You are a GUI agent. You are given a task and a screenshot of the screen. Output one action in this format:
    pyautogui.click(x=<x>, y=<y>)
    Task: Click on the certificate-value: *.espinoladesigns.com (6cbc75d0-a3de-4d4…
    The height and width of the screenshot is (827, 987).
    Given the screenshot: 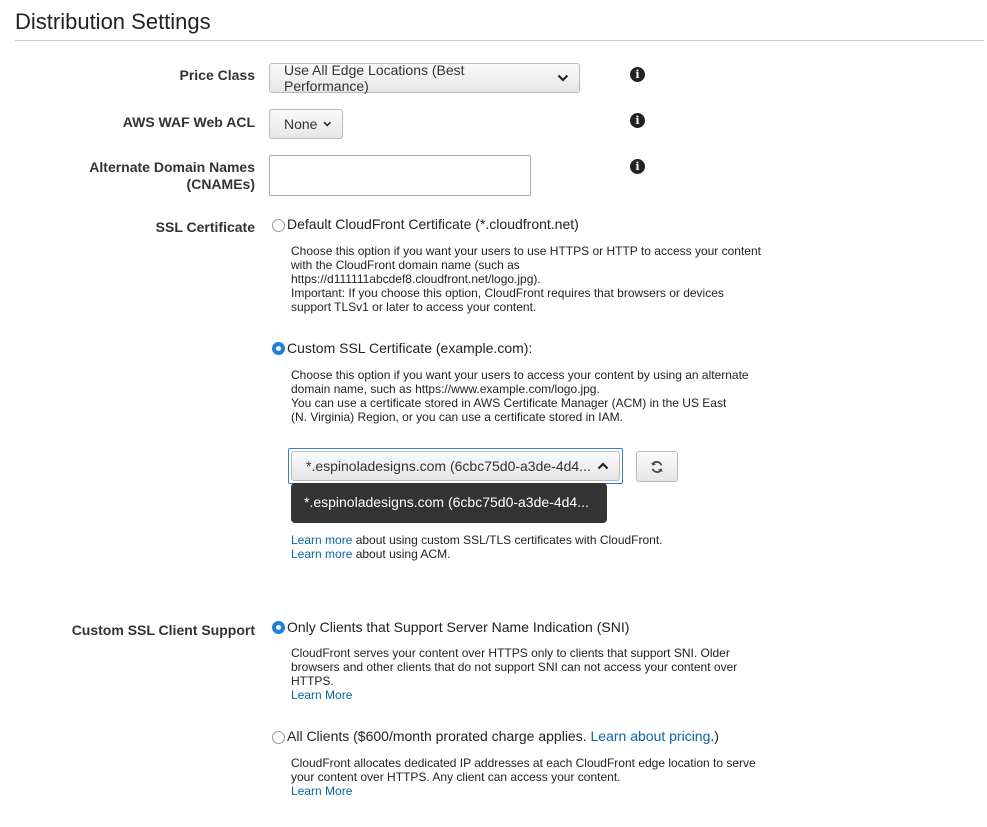 What is the action you would take?
    pyautogui.click(x=448, y=466)
    